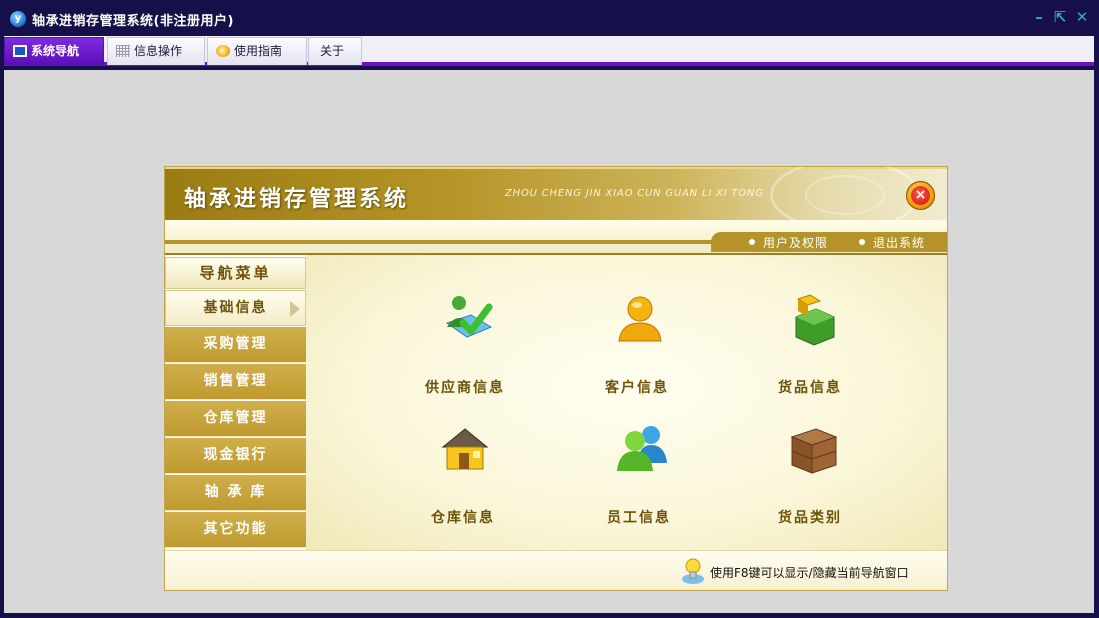 The width and height of the screenshot is (1099, 618). I want to click on link-users-permissions: 用户及权限, so click(788, 242).